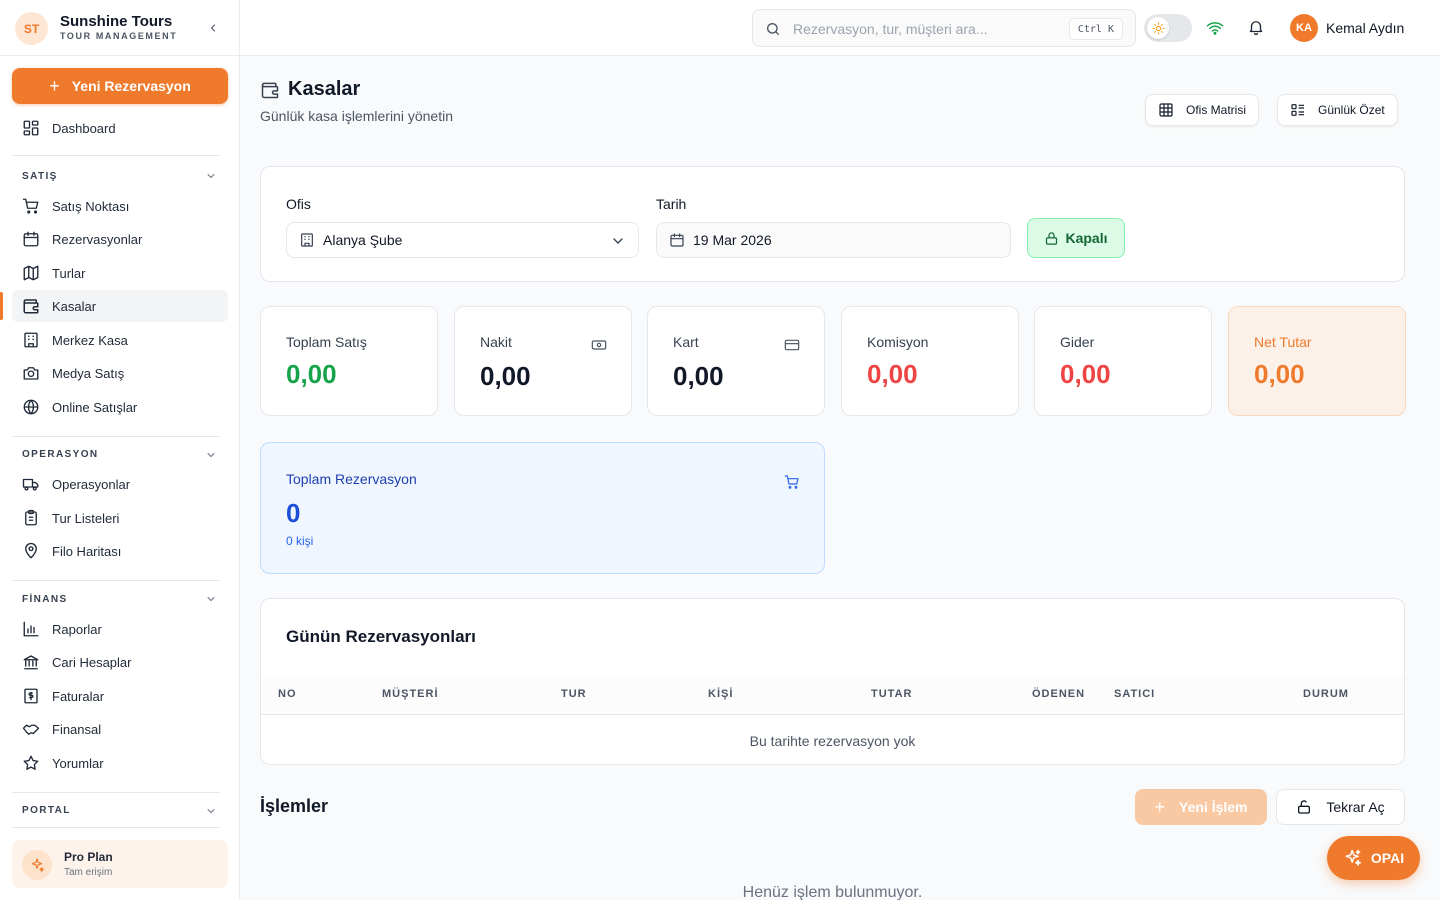 The height and width of the screenshot is (900, 1440). I want to click on brand-name: Sunshine Tours, so click(116, 21).